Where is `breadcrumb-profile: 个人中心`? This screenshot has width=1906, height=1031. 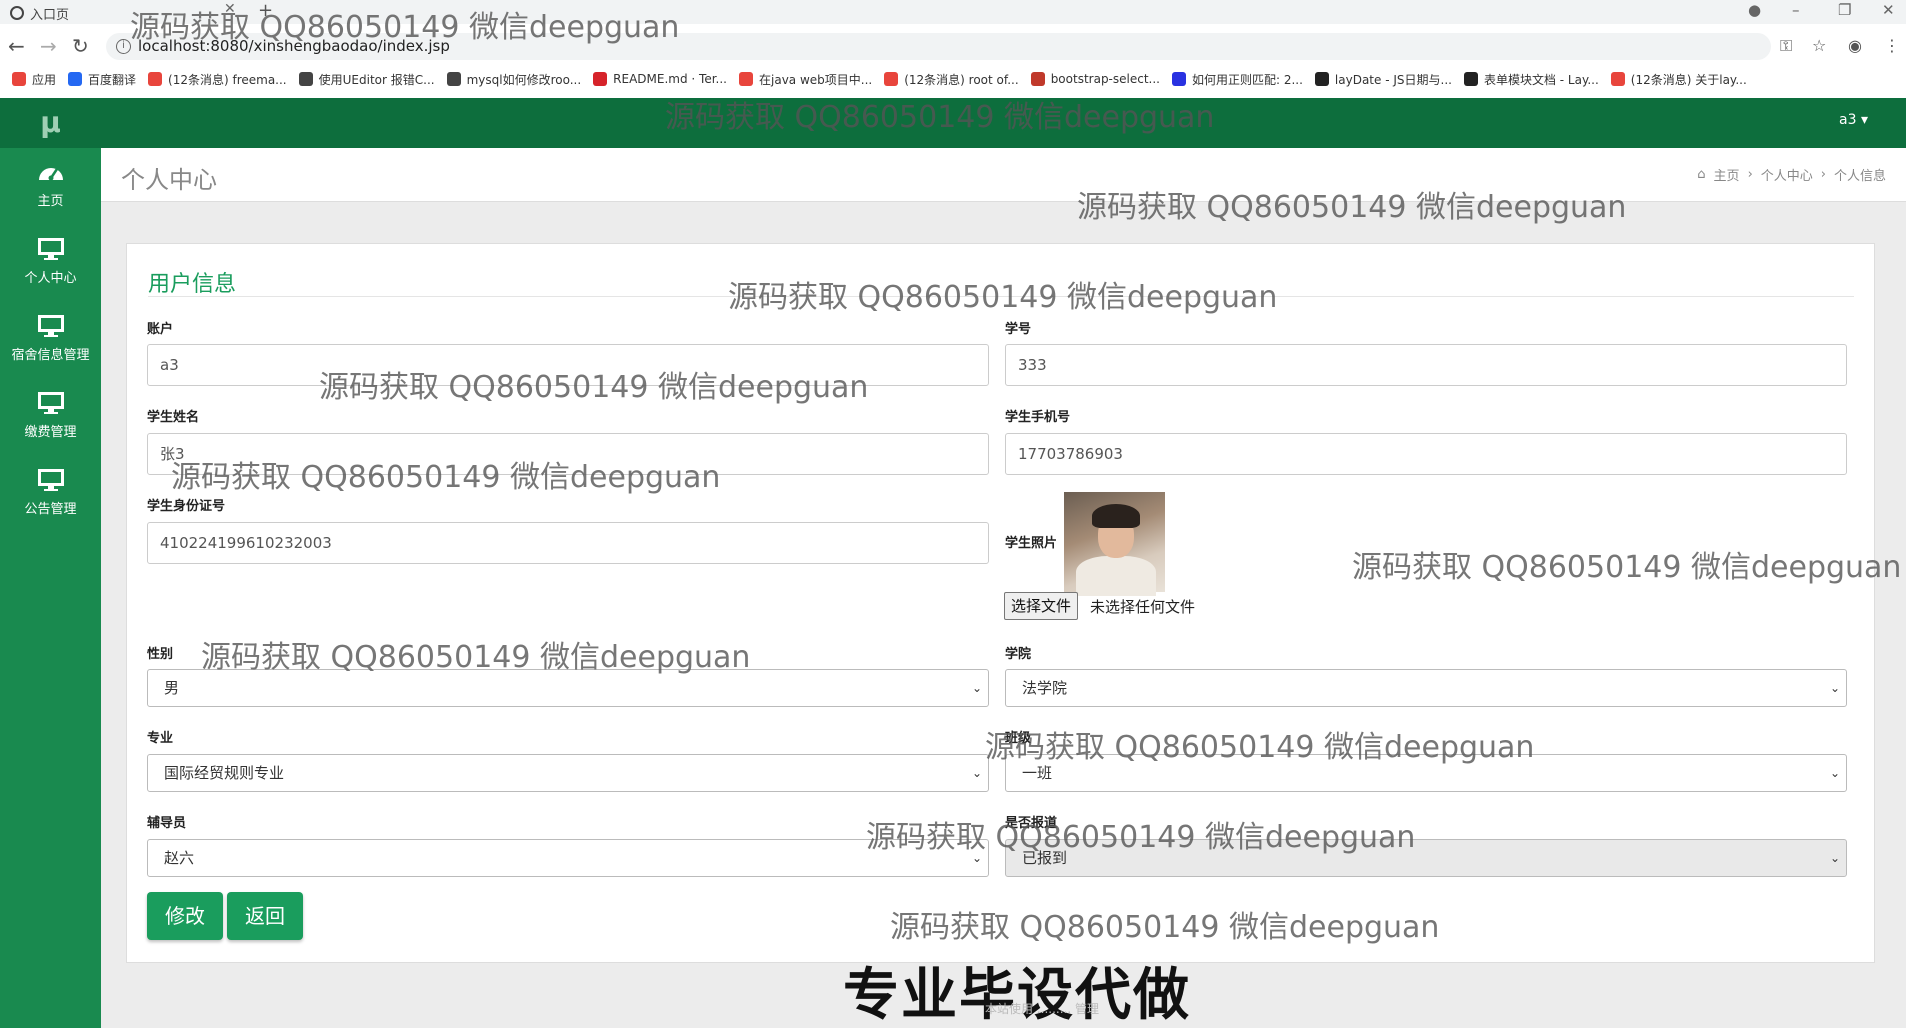
breadcrumb-profile: 个人中心 is located at coordinates (1787, 174).